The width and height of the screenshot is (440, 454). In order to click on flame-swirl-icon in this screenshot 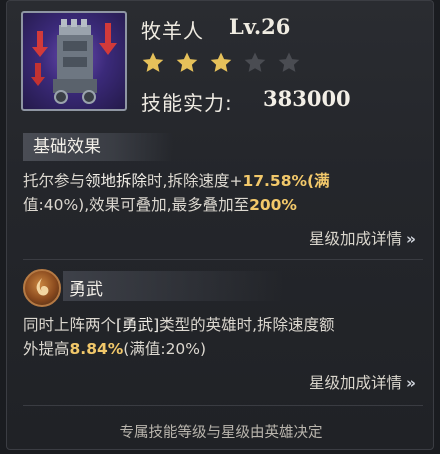, I will do `click(42, 288)`.